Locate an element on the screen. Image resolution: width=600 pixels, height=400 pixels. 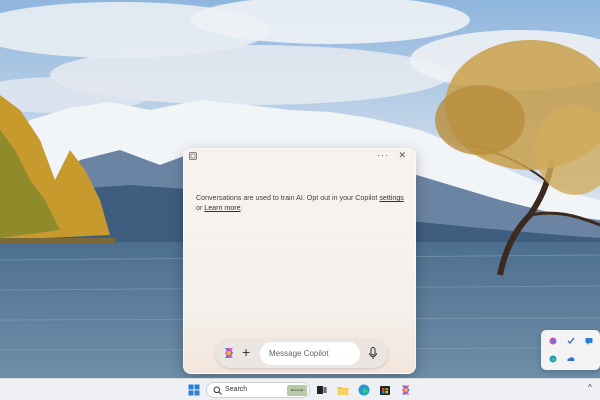
add-attachment-button: + is located at coordinates (246, 352).